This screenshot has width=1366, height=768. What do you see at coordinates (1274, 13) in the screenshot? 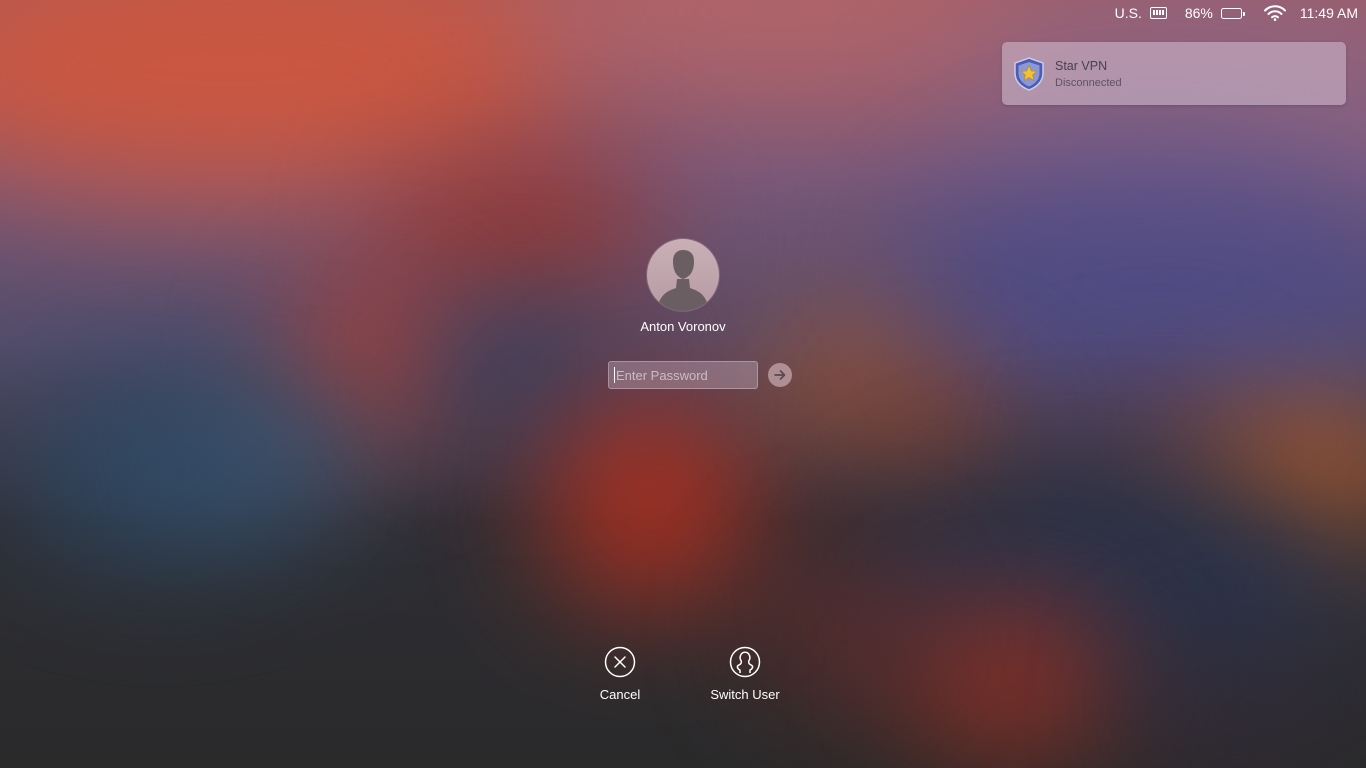
I see `wifi-icon` at bounding box center [1274, 13].